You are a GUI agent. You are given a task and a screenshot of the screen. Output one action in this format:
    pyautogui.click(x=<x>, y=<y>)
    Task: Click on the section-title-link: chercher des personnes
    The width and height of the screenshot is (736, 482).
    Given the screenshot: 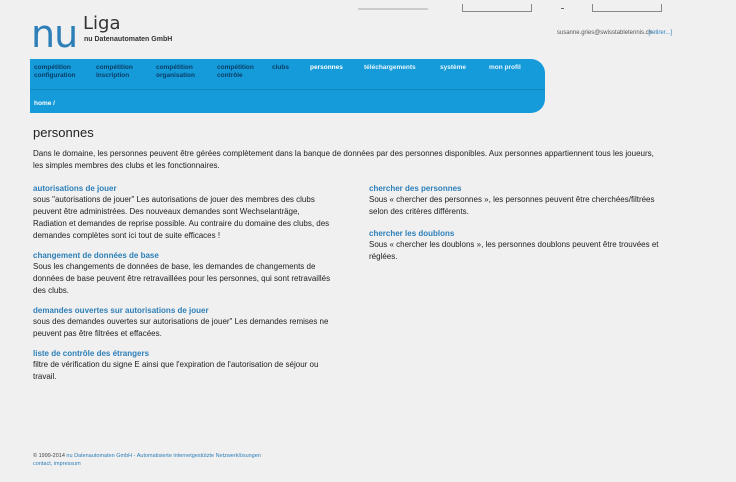 What is the action you would take?
    pyautogui.click(x=514, y=188)
    